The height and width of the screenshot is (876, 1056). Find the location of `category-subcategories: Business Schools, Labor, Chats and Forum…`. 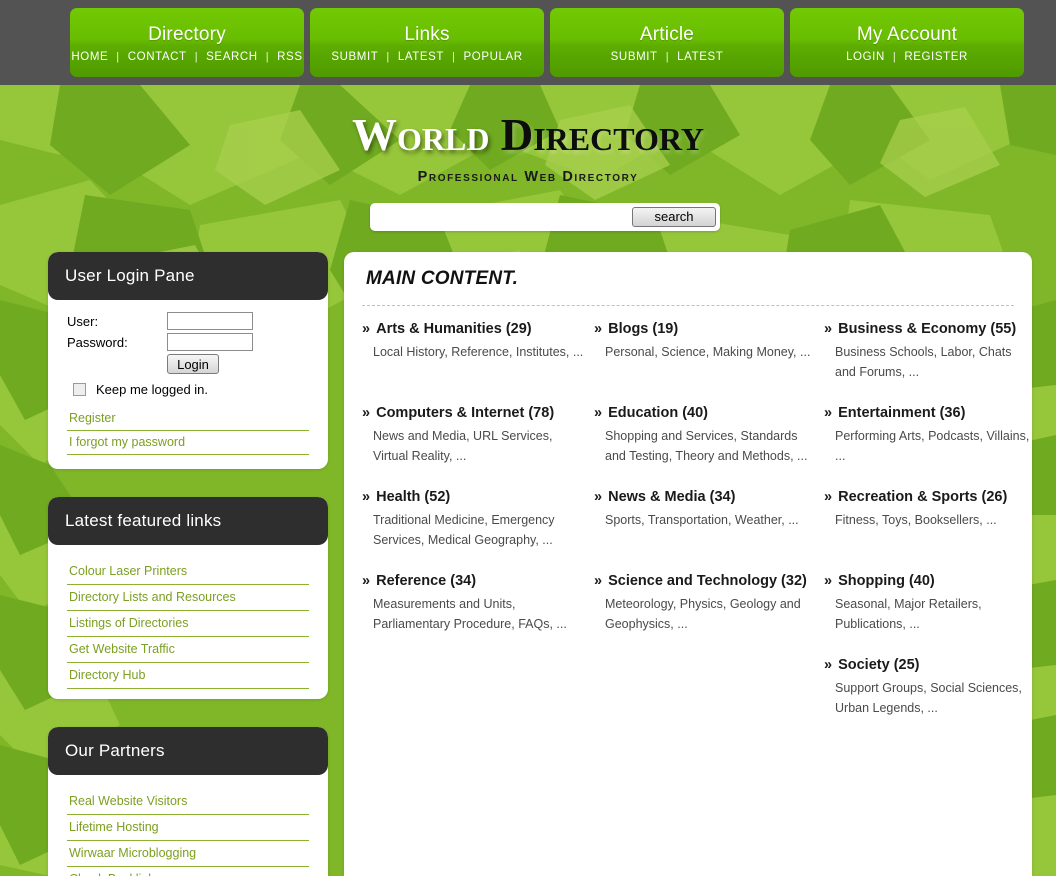

category-subcategories: Business Schools, Labor, Chats and Forum… is located at coordinates (923, 362).